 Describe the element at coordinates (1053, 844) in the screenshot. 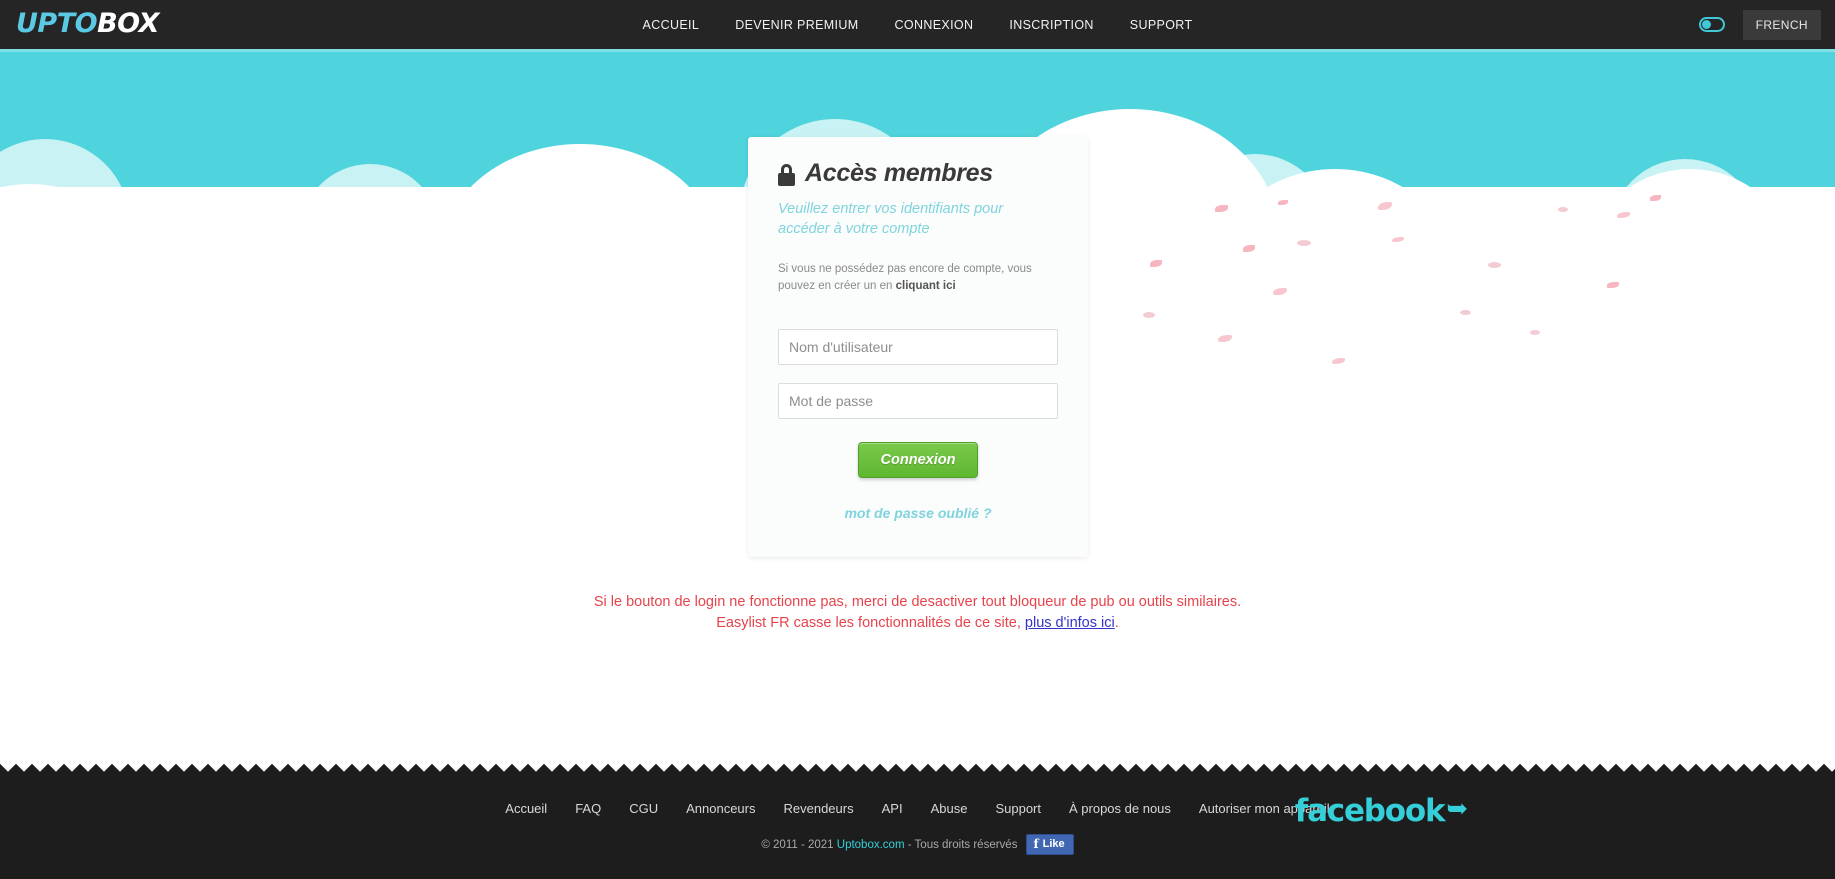

I see `facebook-like-label: Like` at that location.